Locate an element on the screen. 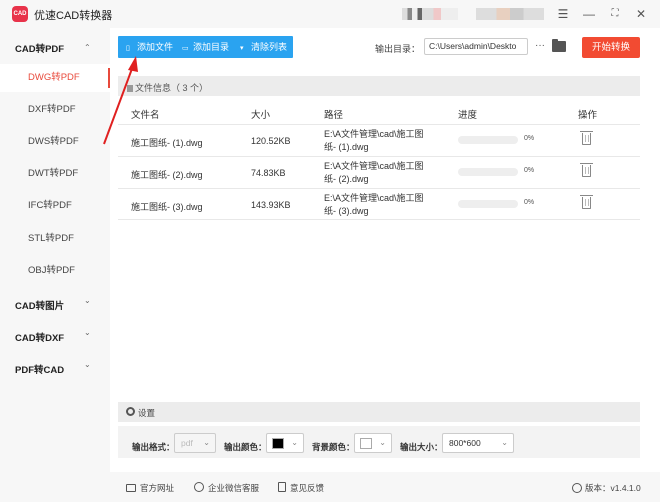 The height and width of the screenshot is (502, 660). add-folder-button: ▭ 添加目录 is located at coordinates (205, 47).